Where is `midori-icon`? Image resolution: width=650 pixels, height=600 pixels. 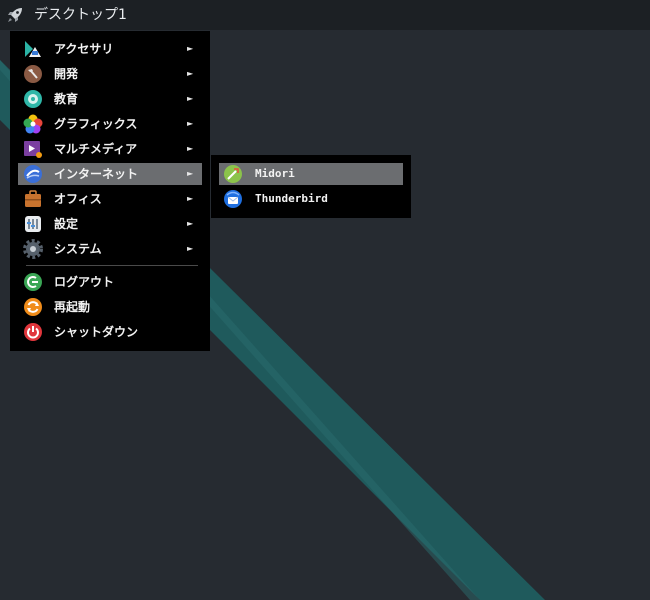 midori-icon is located at coordinates (233, 174).